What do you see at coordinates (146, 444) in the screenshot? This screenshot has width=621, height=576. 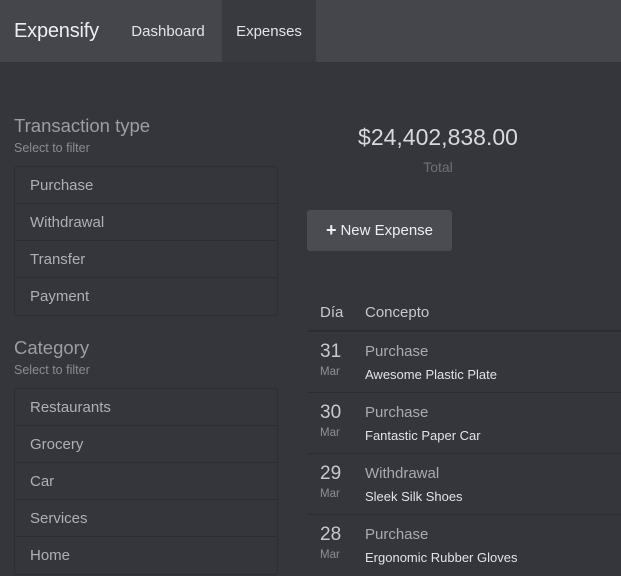 I see `filter-item-grocery: Grocery` at bounding box center [146, 444].